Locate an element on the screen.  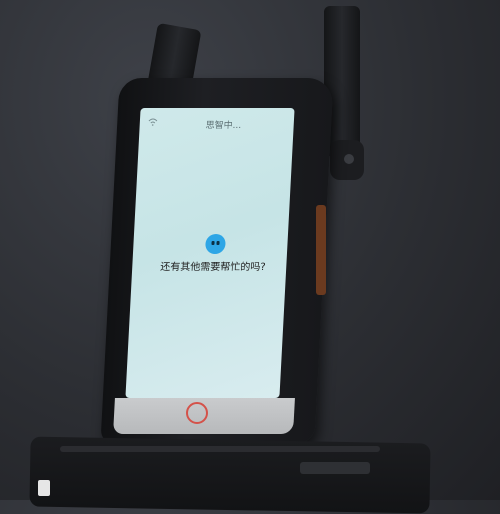
belt-clip is located at coordinates (347, 160).